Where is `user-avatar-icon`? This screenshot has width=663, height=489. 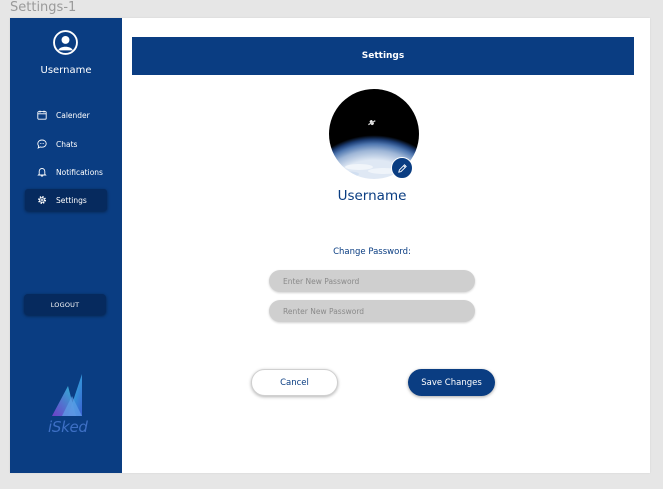
user-avatar-icon is located at coordinates (65, 42).